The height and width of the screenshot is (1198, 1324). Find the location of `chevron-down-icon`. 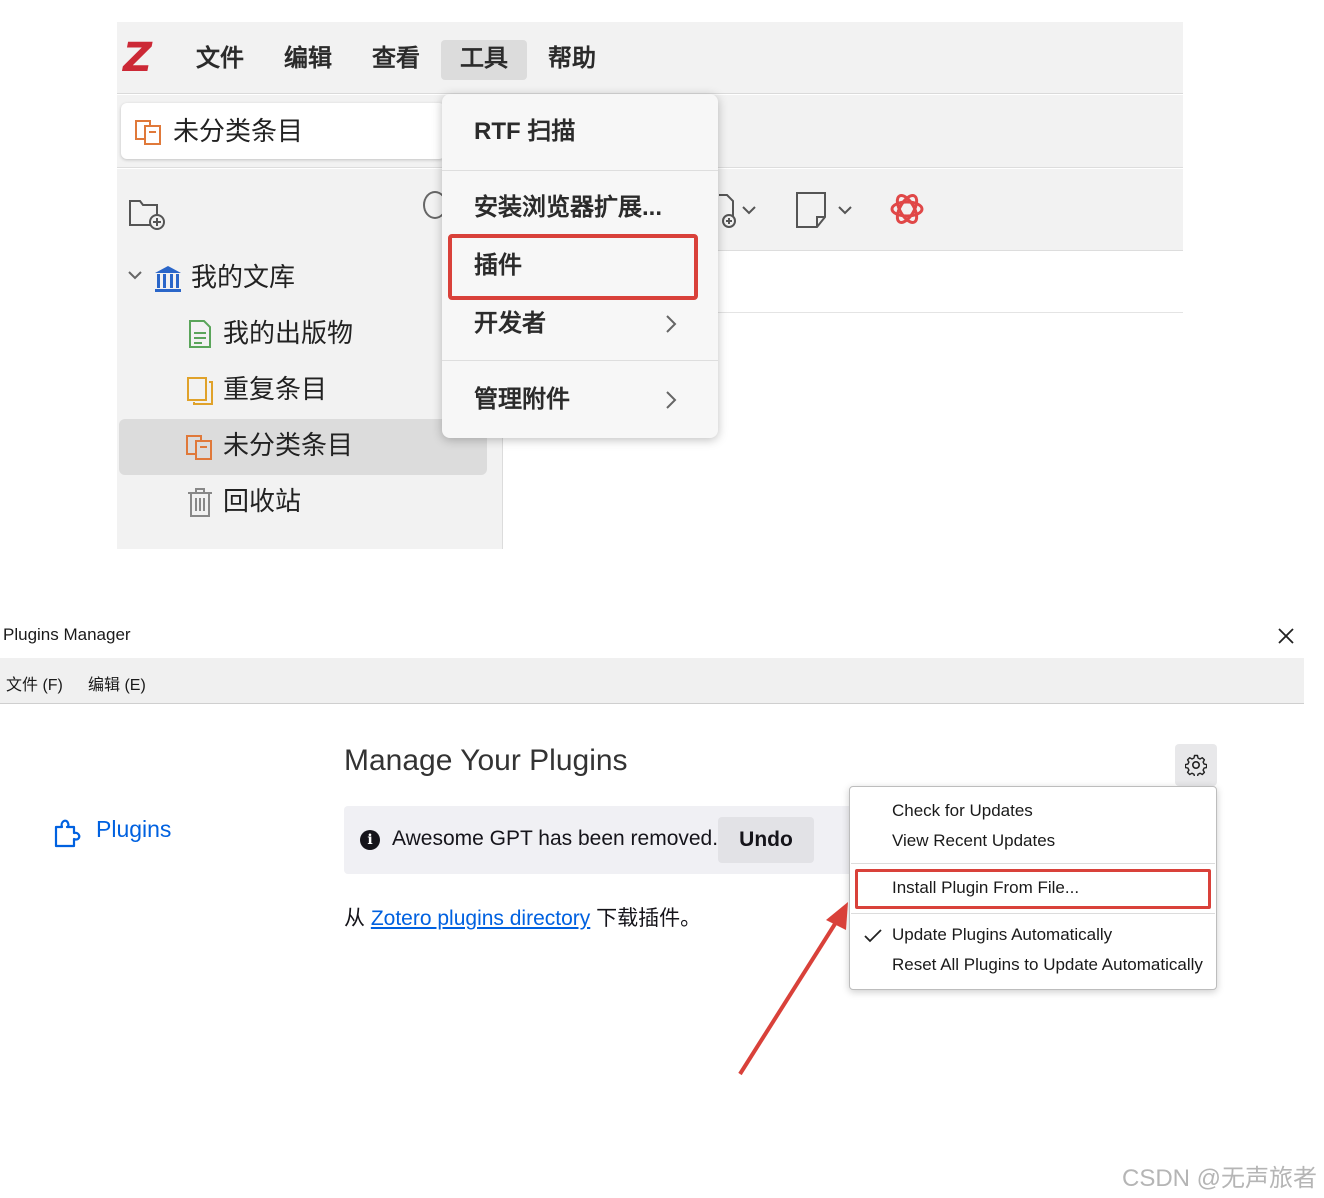

chevron-down-icon is located at coordinates (135, 275).